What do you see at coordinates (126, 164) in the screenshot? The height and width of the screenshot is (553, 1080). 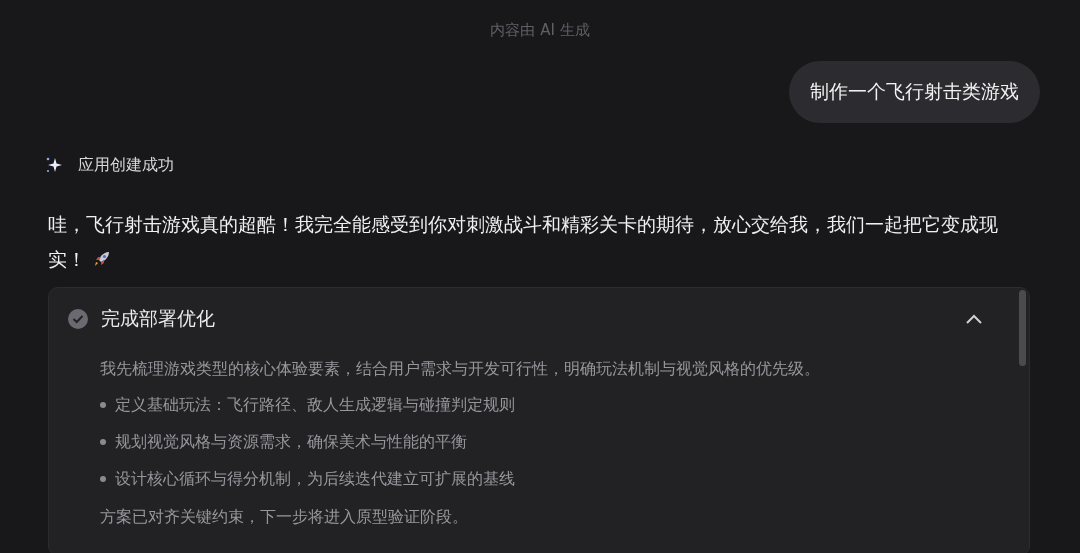 I see `status-text: 应用创建成功` at bounding box center [126, 164].